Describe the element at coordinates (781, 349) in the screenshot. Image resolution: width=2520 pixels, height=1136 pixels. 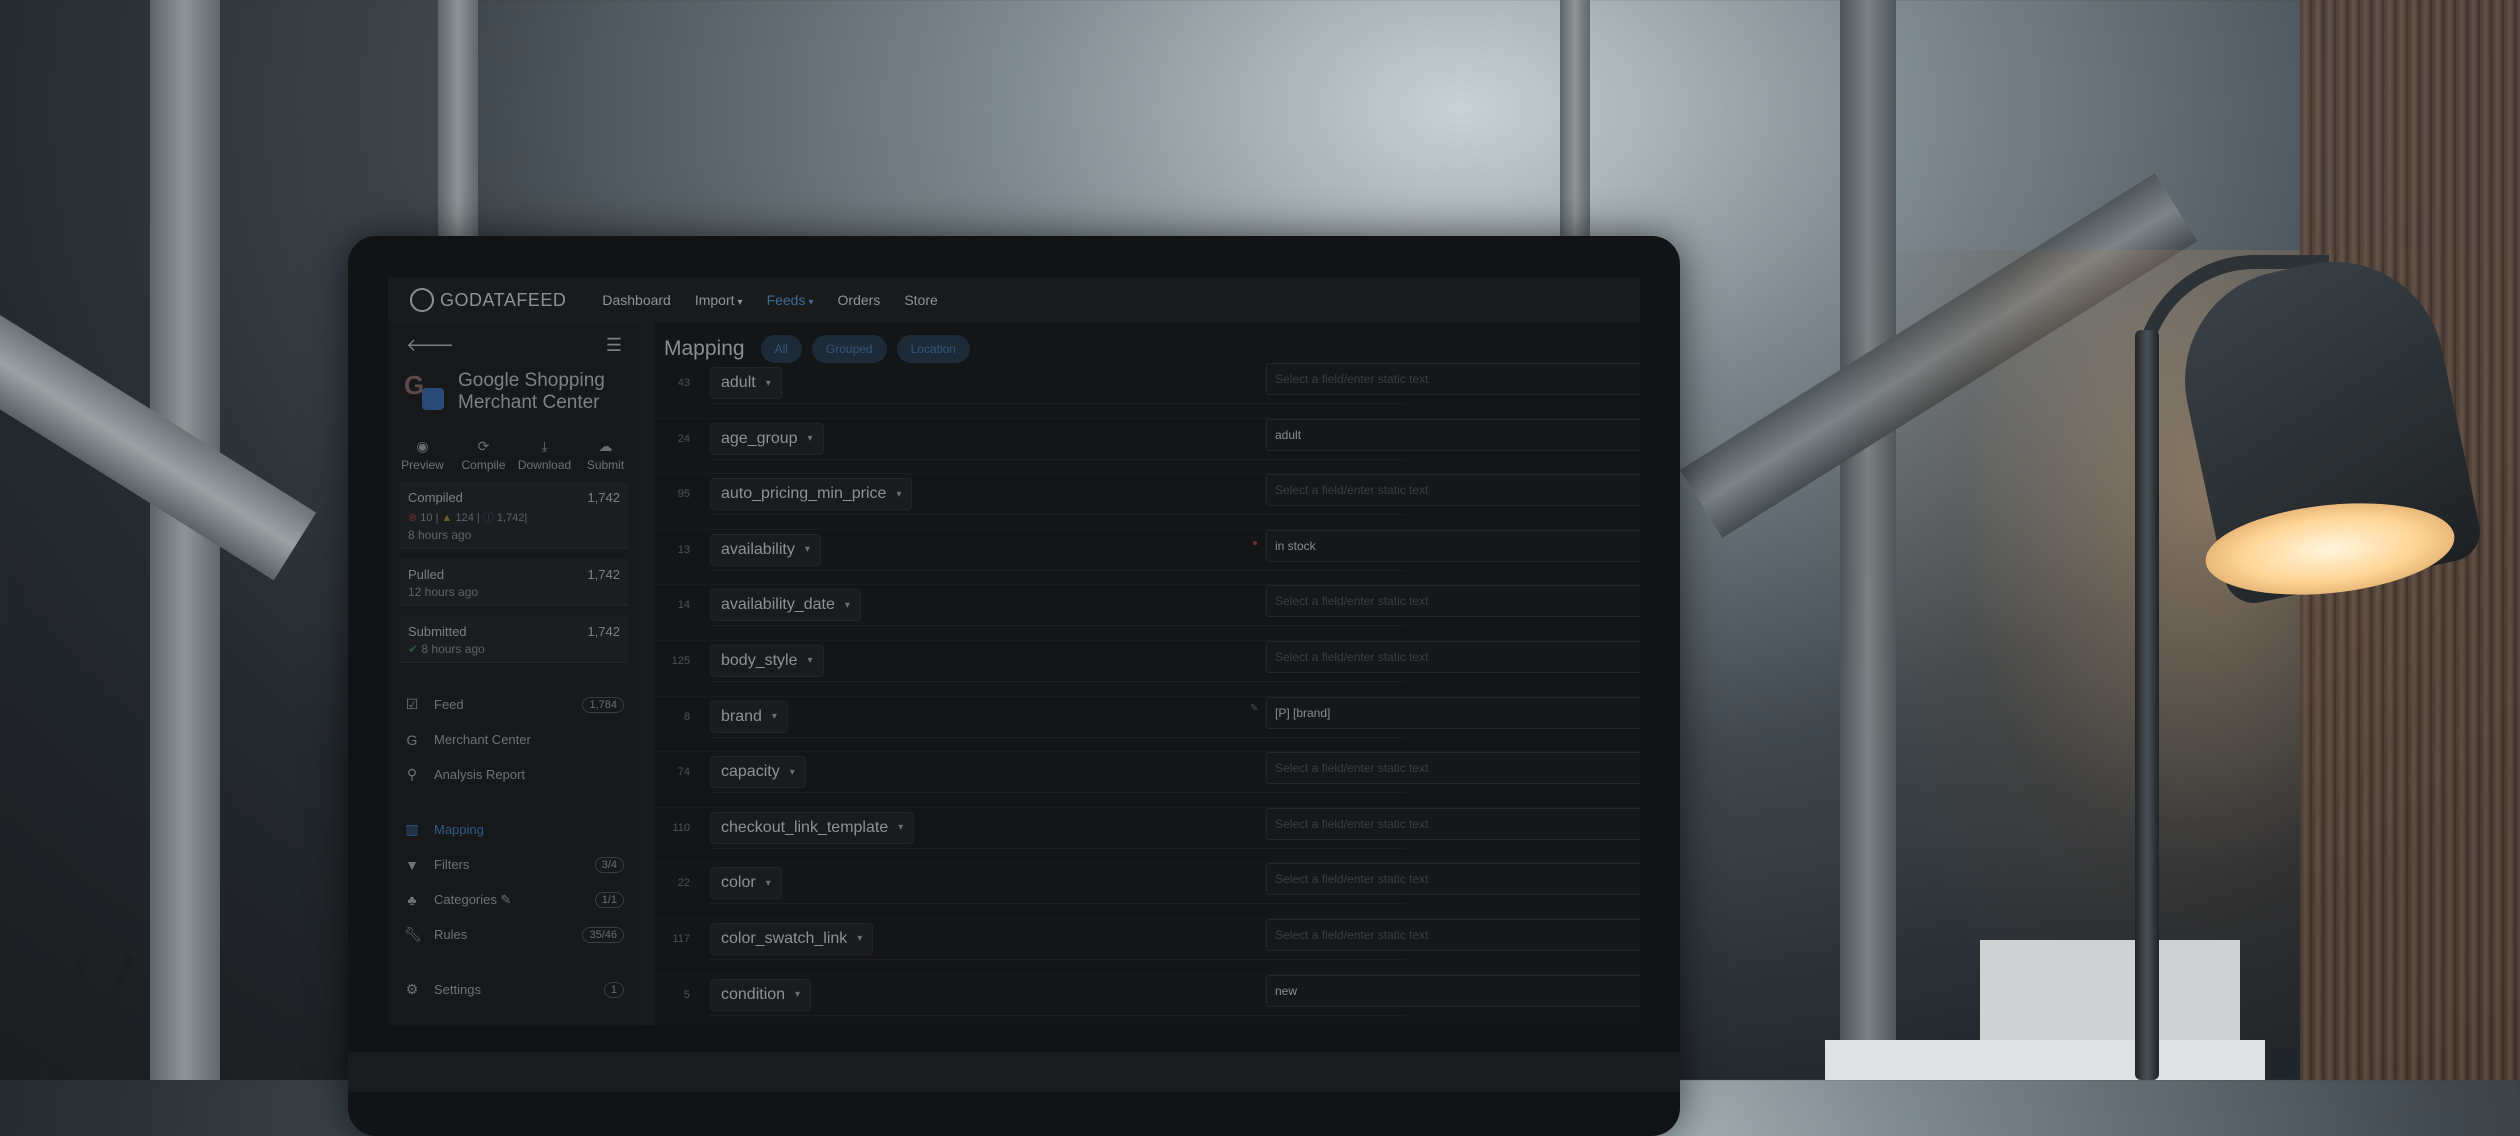
I see `filter-all-button: All` at that location.